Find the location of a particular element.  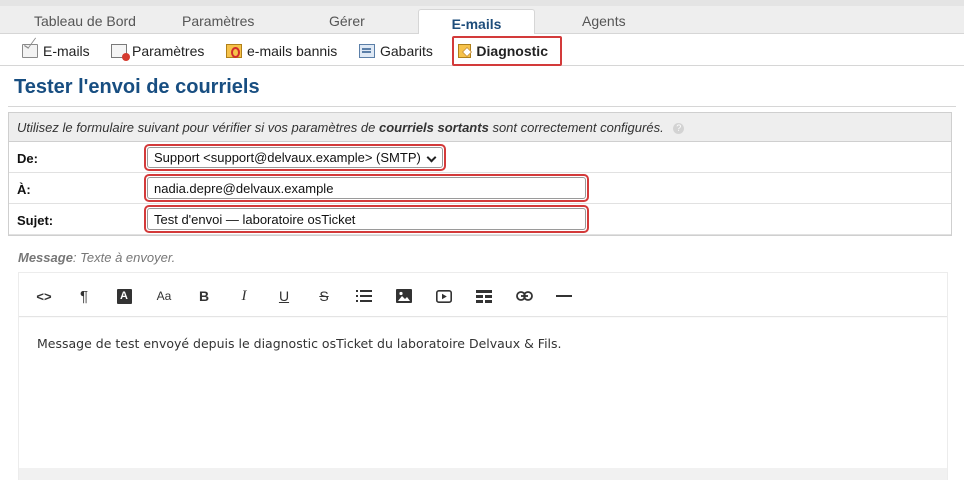

horizontal-rule-icon is located at coordinates (564, 296).